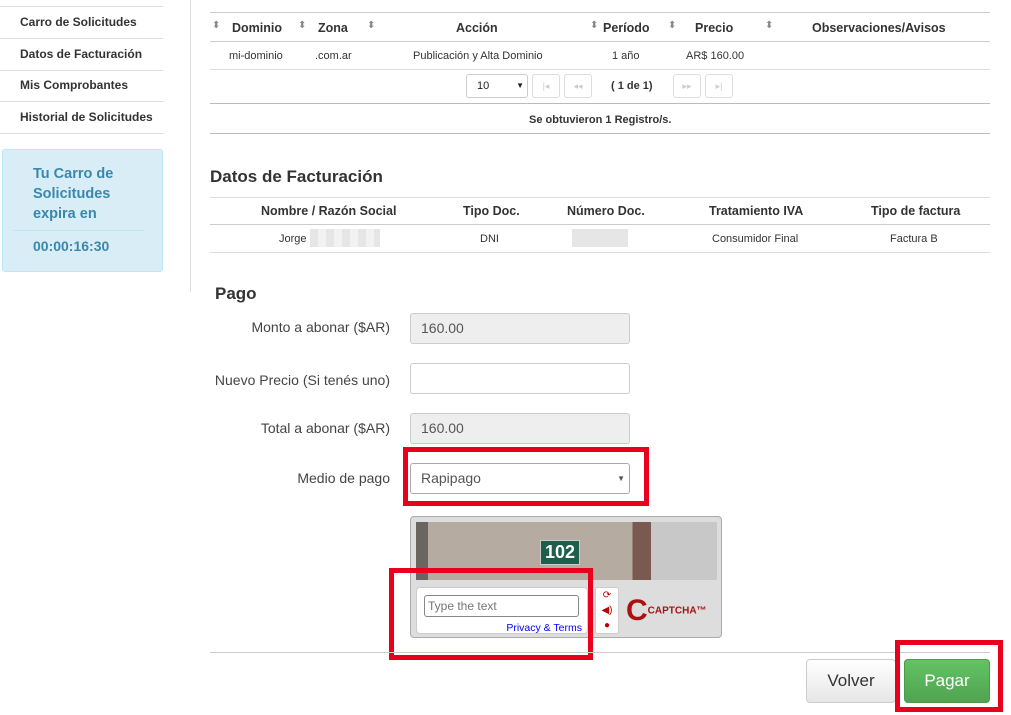  I want to click on col-observaciones: Observaciones/Avisos, so click(879, 28).